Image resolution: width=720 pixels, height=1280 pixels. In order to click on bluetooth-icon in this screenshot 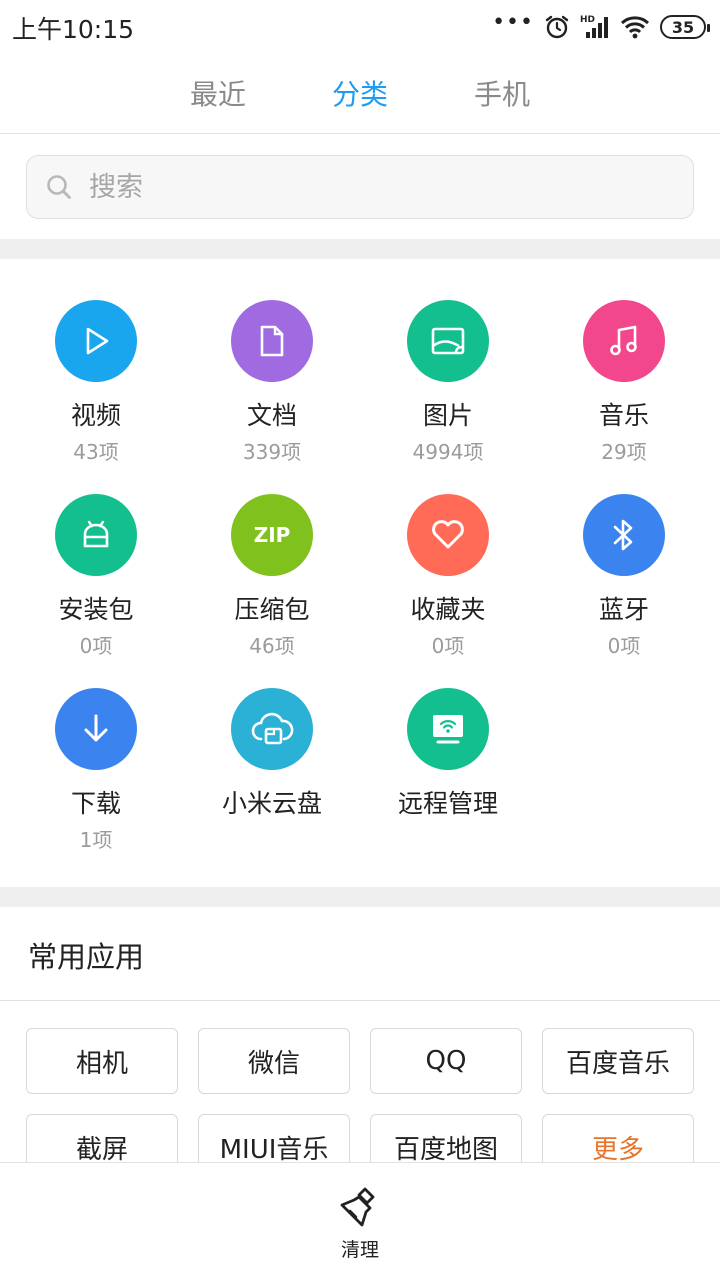, I will do `click(624, 535)`.